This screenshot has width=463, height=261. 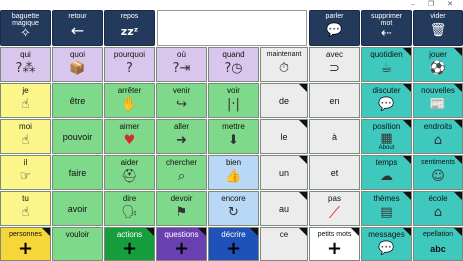 I want to click on folder-jouer: jouer ⚽, so click(x=438, y=64).